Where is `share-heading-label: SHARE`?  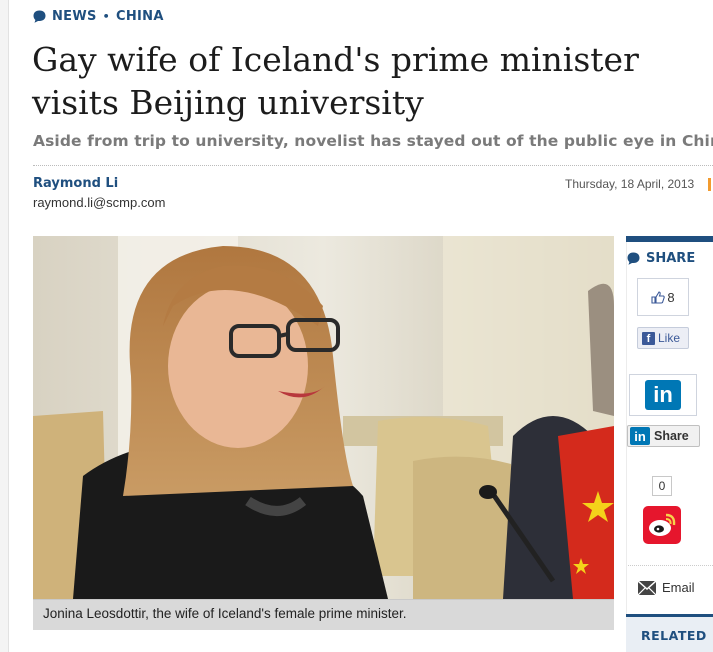
share-heading-label: SHARE is located at coordinates (671, 258).